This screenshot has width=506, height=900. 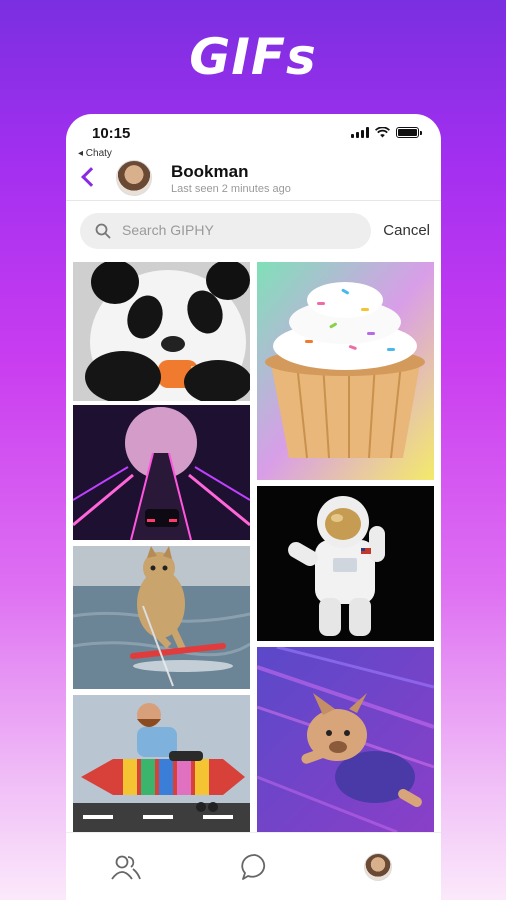 I want to click on chat-header: Bookman Last seen 2 minutes ago, so click(x=253, y=179).